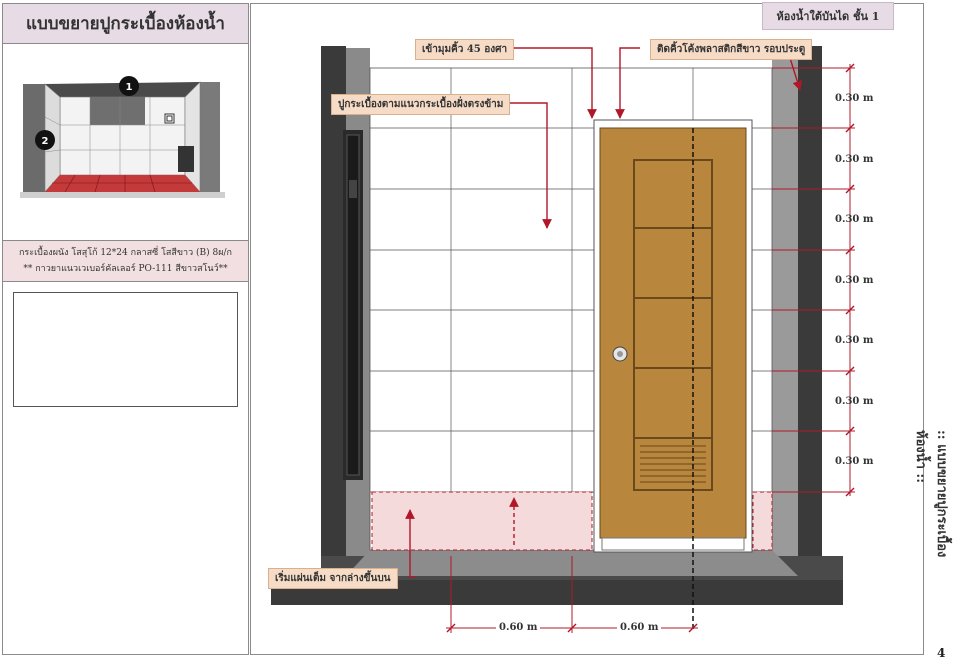  I want to click on wall-right, so click(797, 313).